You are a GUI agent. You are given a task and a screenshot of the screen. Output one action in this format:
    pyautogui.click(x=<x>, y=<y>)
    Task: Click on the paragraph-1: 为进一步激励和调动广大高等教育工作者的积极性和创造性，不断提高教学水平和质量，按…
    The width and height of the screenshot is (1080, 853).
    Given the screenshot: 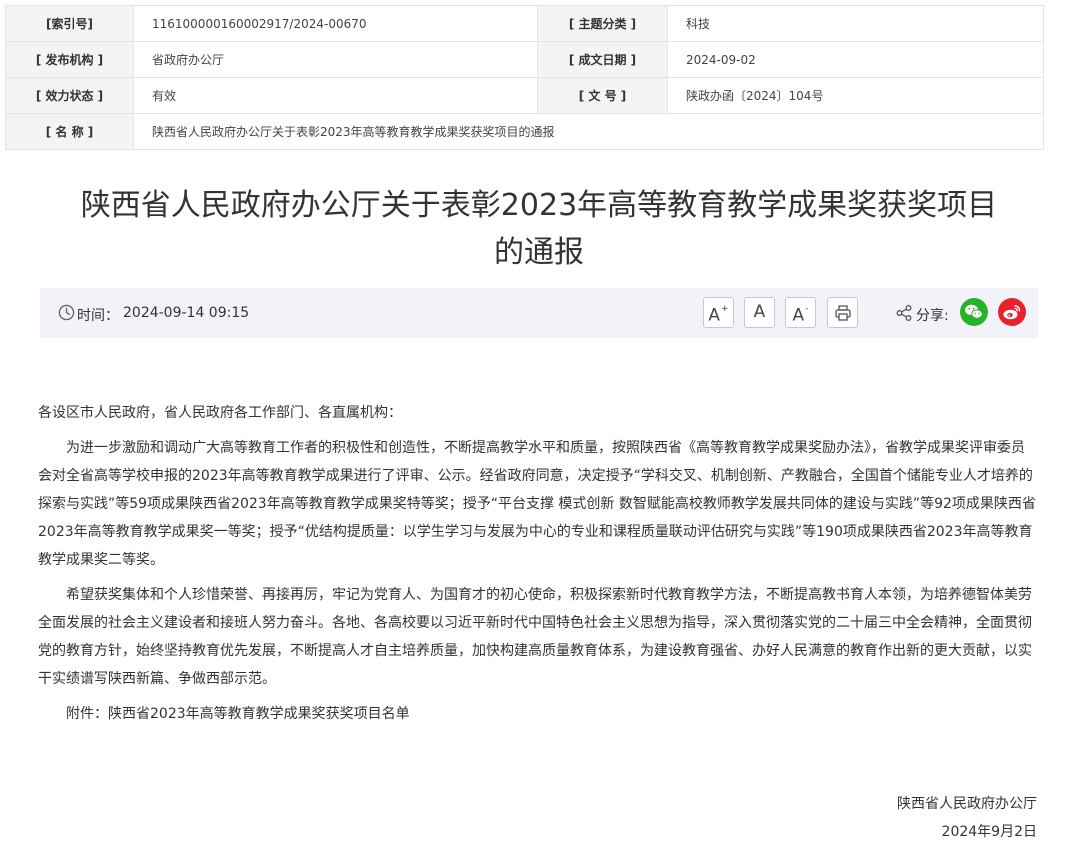 What is the action you would take?
    pyautogui.click(x=537, y=504)
    